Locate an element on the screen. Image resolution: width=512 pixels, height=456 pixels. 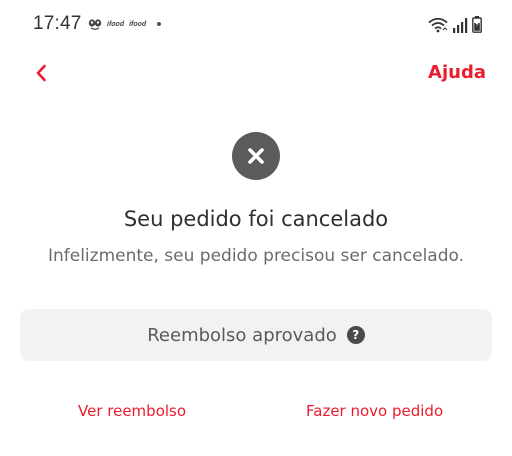
chevron-left-icon is located at coordinates (41, 73).